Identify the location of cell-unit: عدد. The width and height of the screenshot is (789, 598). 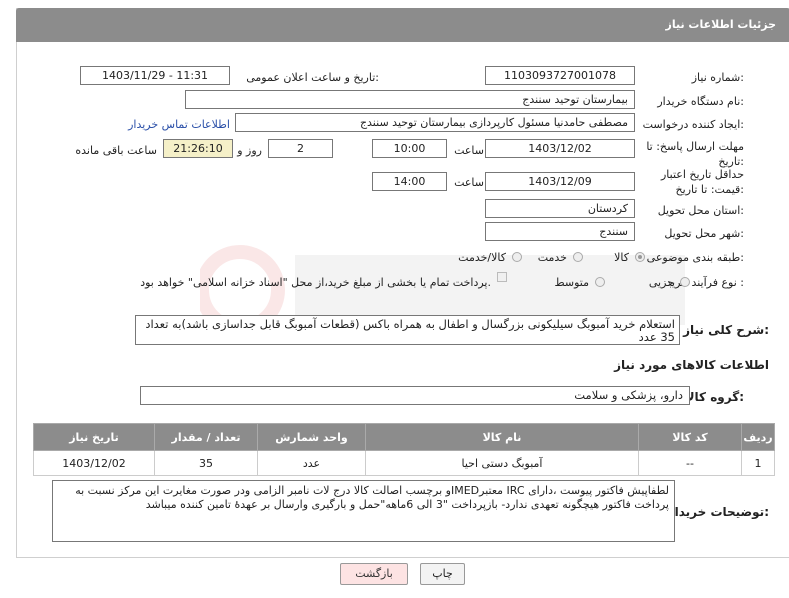
(311, 463).